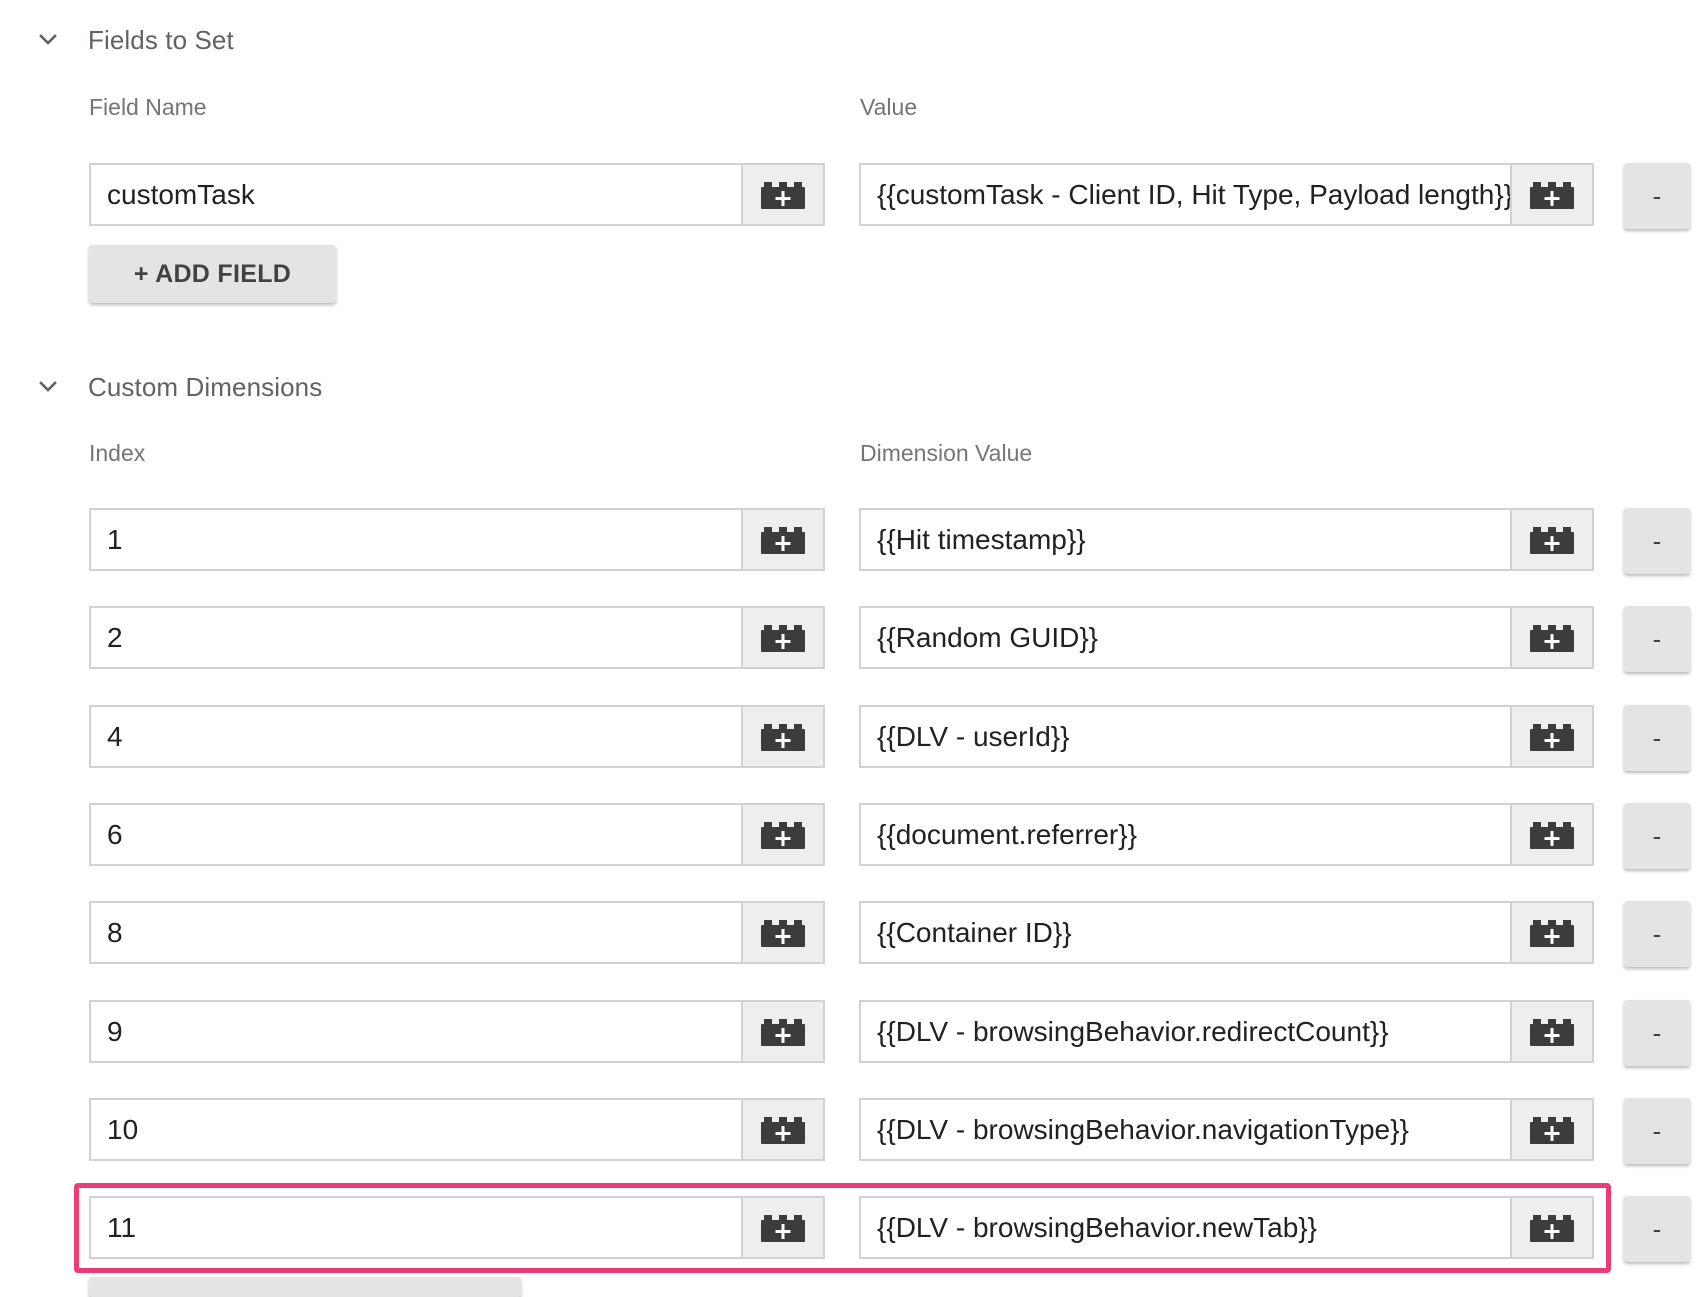  Describe the element at coordinates (205, 386) in the screenshot. I see `custom-dimensions-title: Custom Dimensions` at that location.